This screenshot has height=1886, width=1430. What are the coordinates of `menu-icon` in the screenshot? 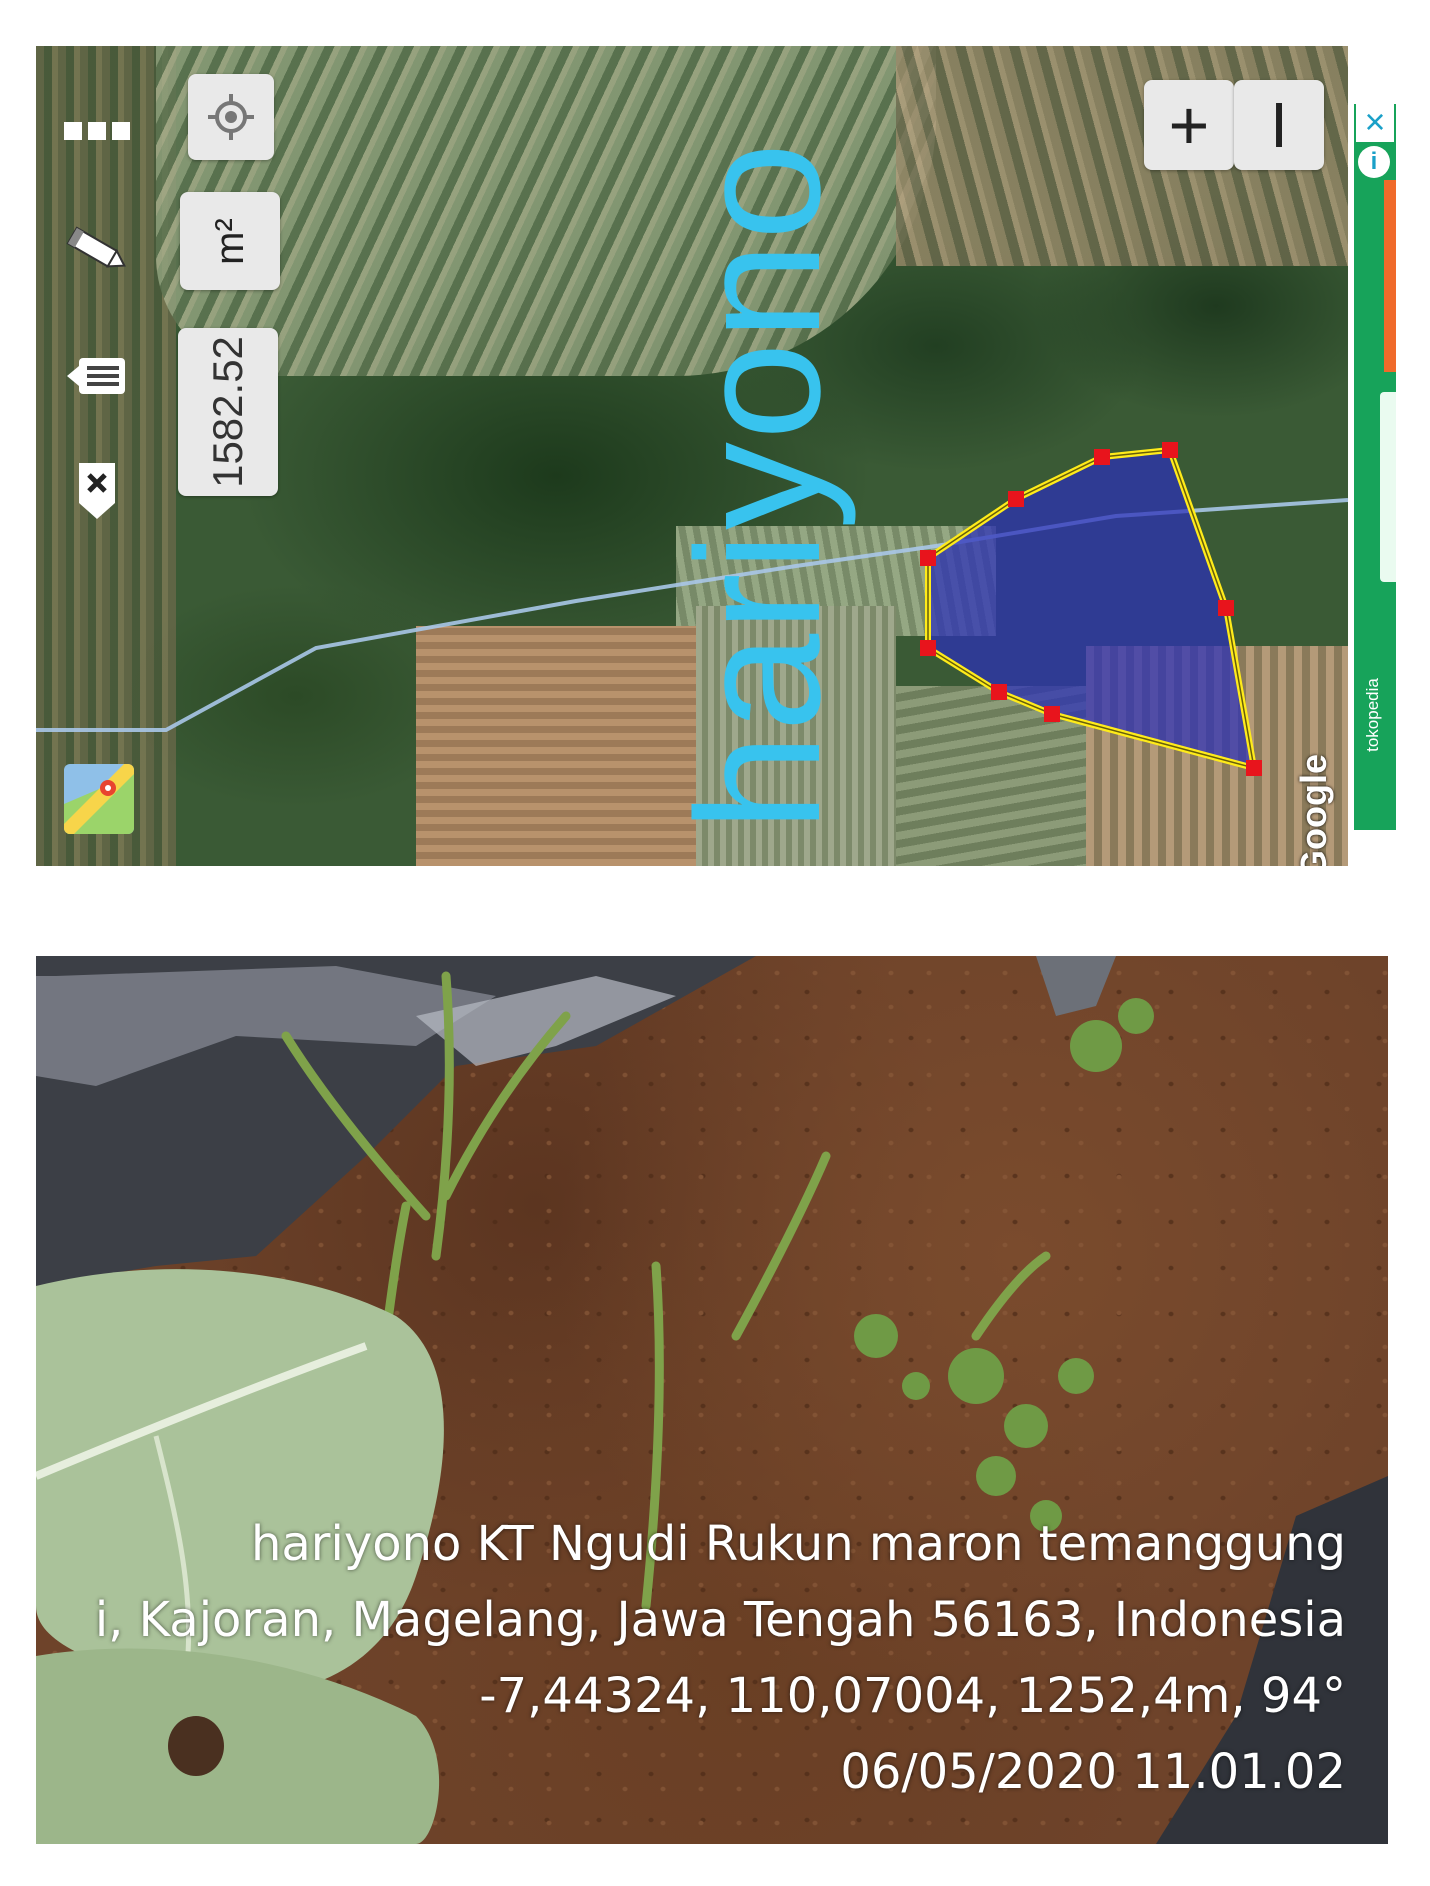 It's located at (97, 131).